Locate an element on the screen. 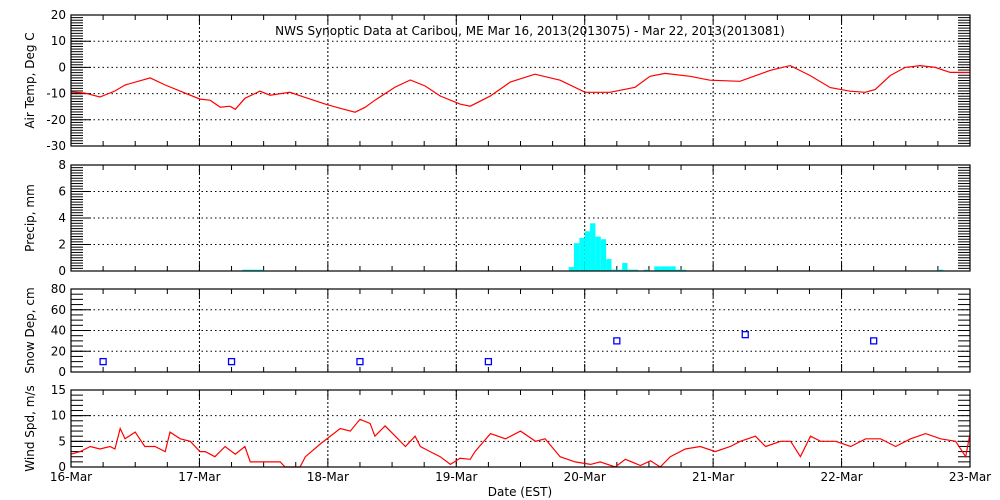  snow-depth-y-tick-label: 60 is located at coordinates (58, 310).